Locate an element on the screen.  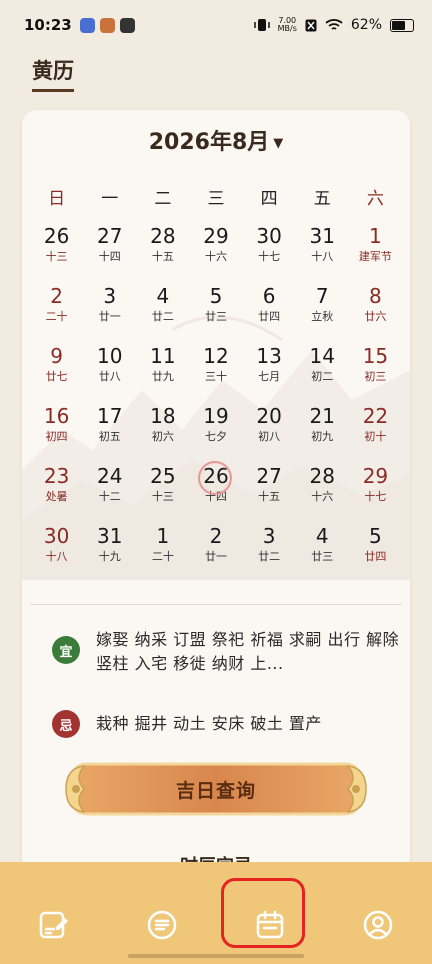
day-number: 9 is located at coordinates (56, 356).